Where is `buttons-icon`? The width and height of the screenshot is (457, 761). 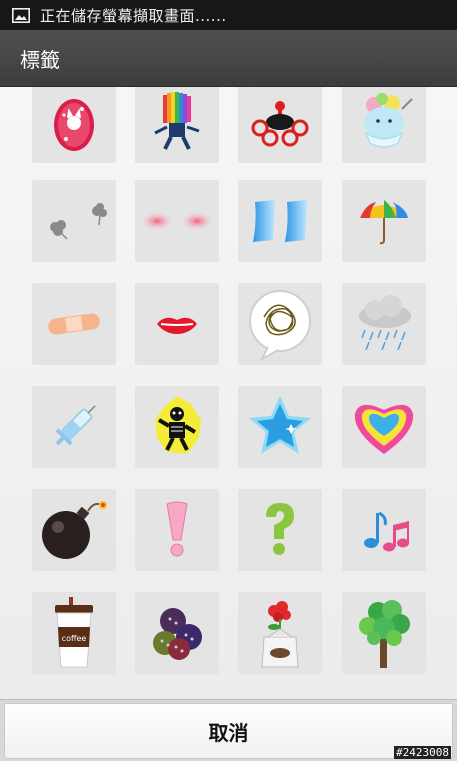
buttons-icon is located at coordinates (177, 634).